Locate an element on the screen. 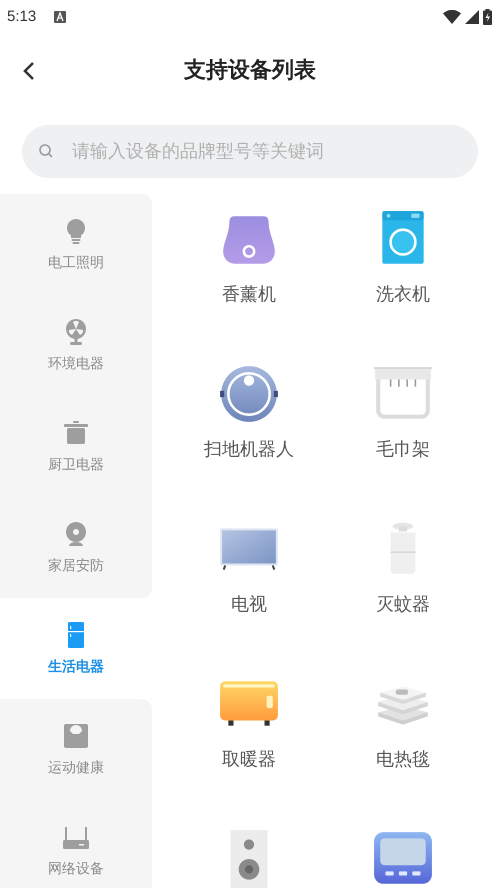  robot-vacuum-icon is located at coordinates (249, 394).